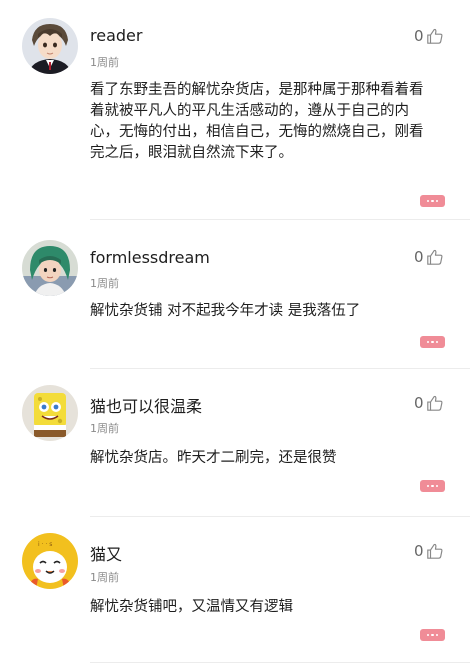  What do you see at coordinates (213, 458) in the screenshot?
I see `comment-text: 解忧杂货店。昨天才二刷完，还是很赞` at bounding box center [213, 458].